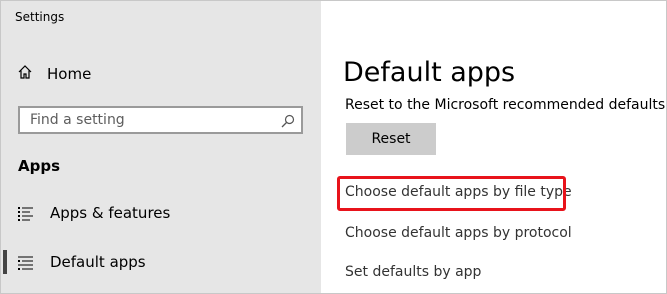 The width and height of the screenshot is (667, 294). I want to click on section-title-apps: Apps, so click(39, 166).